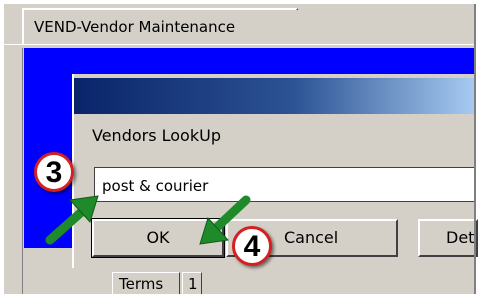  What do you see at coordinates (252, 246) in the screenshot?
I see `step-4-badge: 4` at bounding box center [252, 246].